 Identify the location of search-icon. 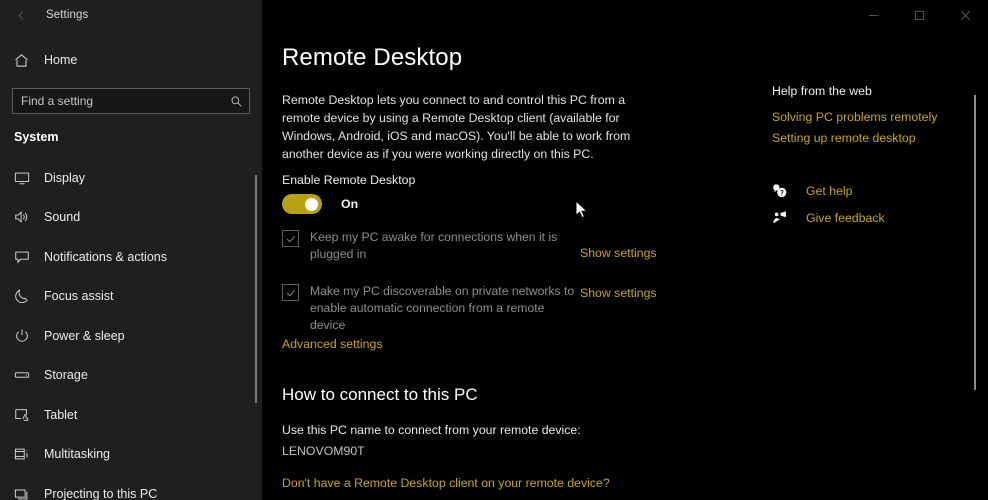
(236, 101).